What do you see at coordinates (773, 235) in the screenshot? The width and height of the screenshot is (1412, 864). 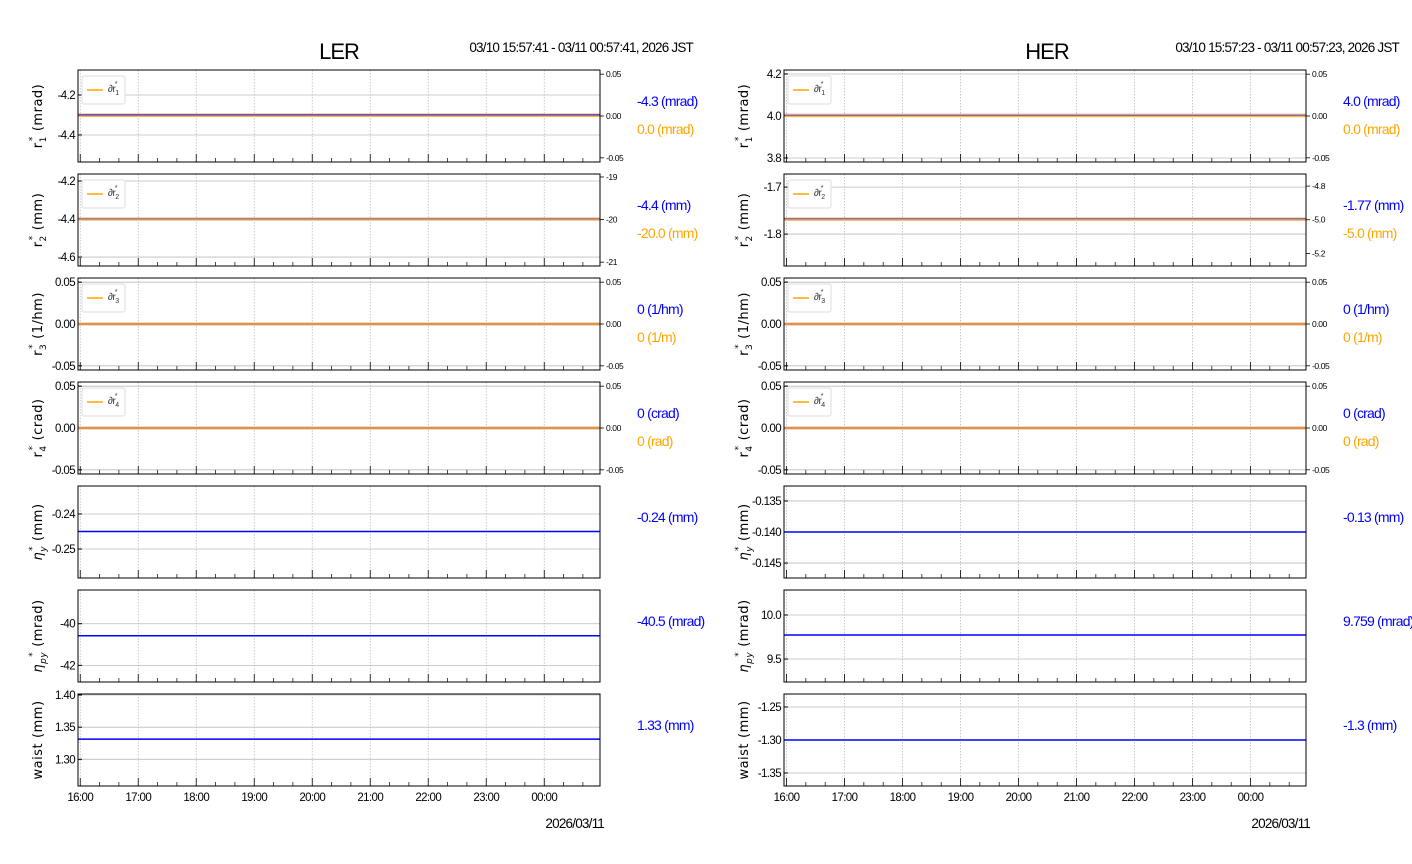 I see `y-tick-label: -1.8` at bounding box center [773, 235].